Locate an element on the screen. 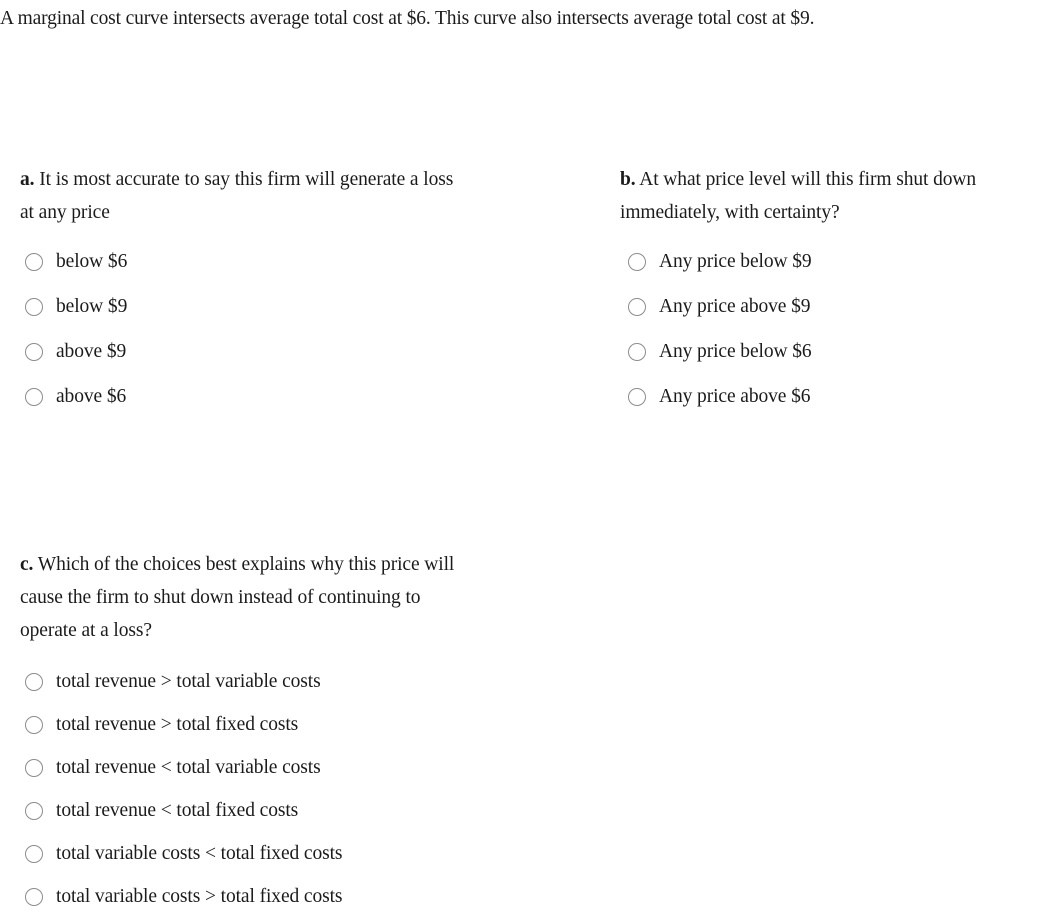  question-c-option-5: total variable costs < total fixed costs is located at coordinates (302, 853).